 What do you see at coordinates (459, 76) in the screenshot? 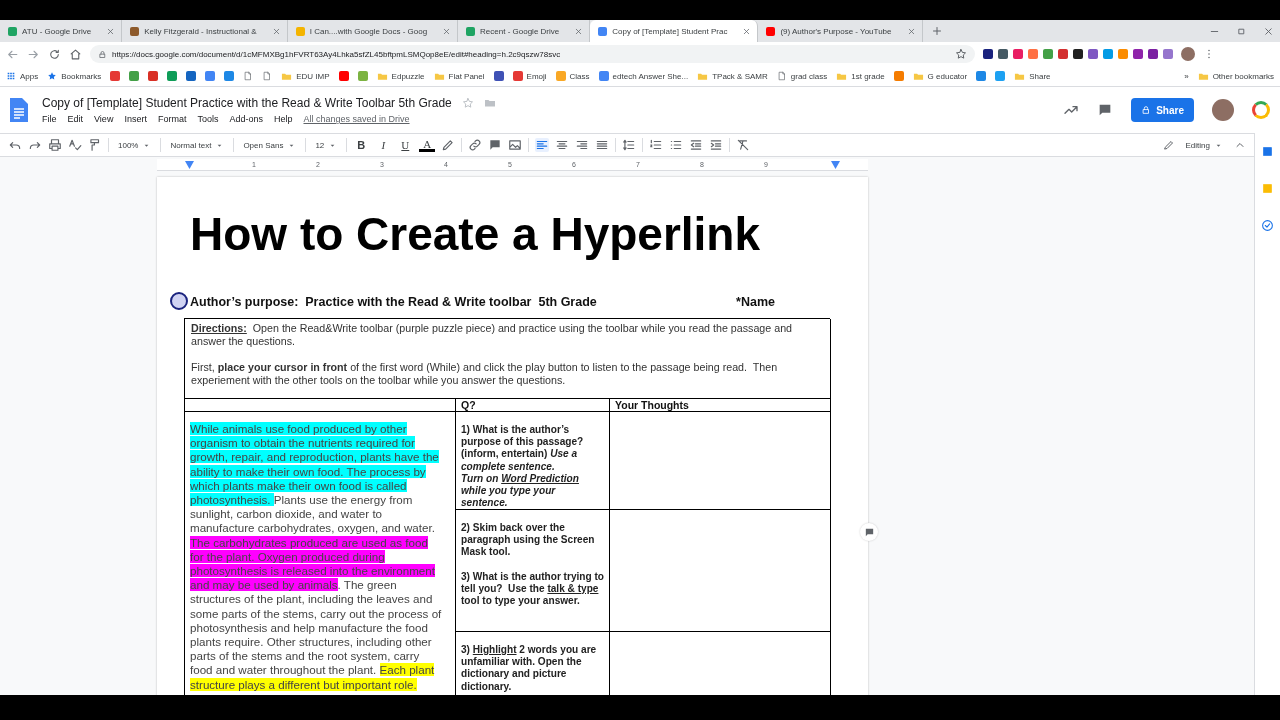
I see `bookmark: Flat Panel` at bounding box center [459, 76].